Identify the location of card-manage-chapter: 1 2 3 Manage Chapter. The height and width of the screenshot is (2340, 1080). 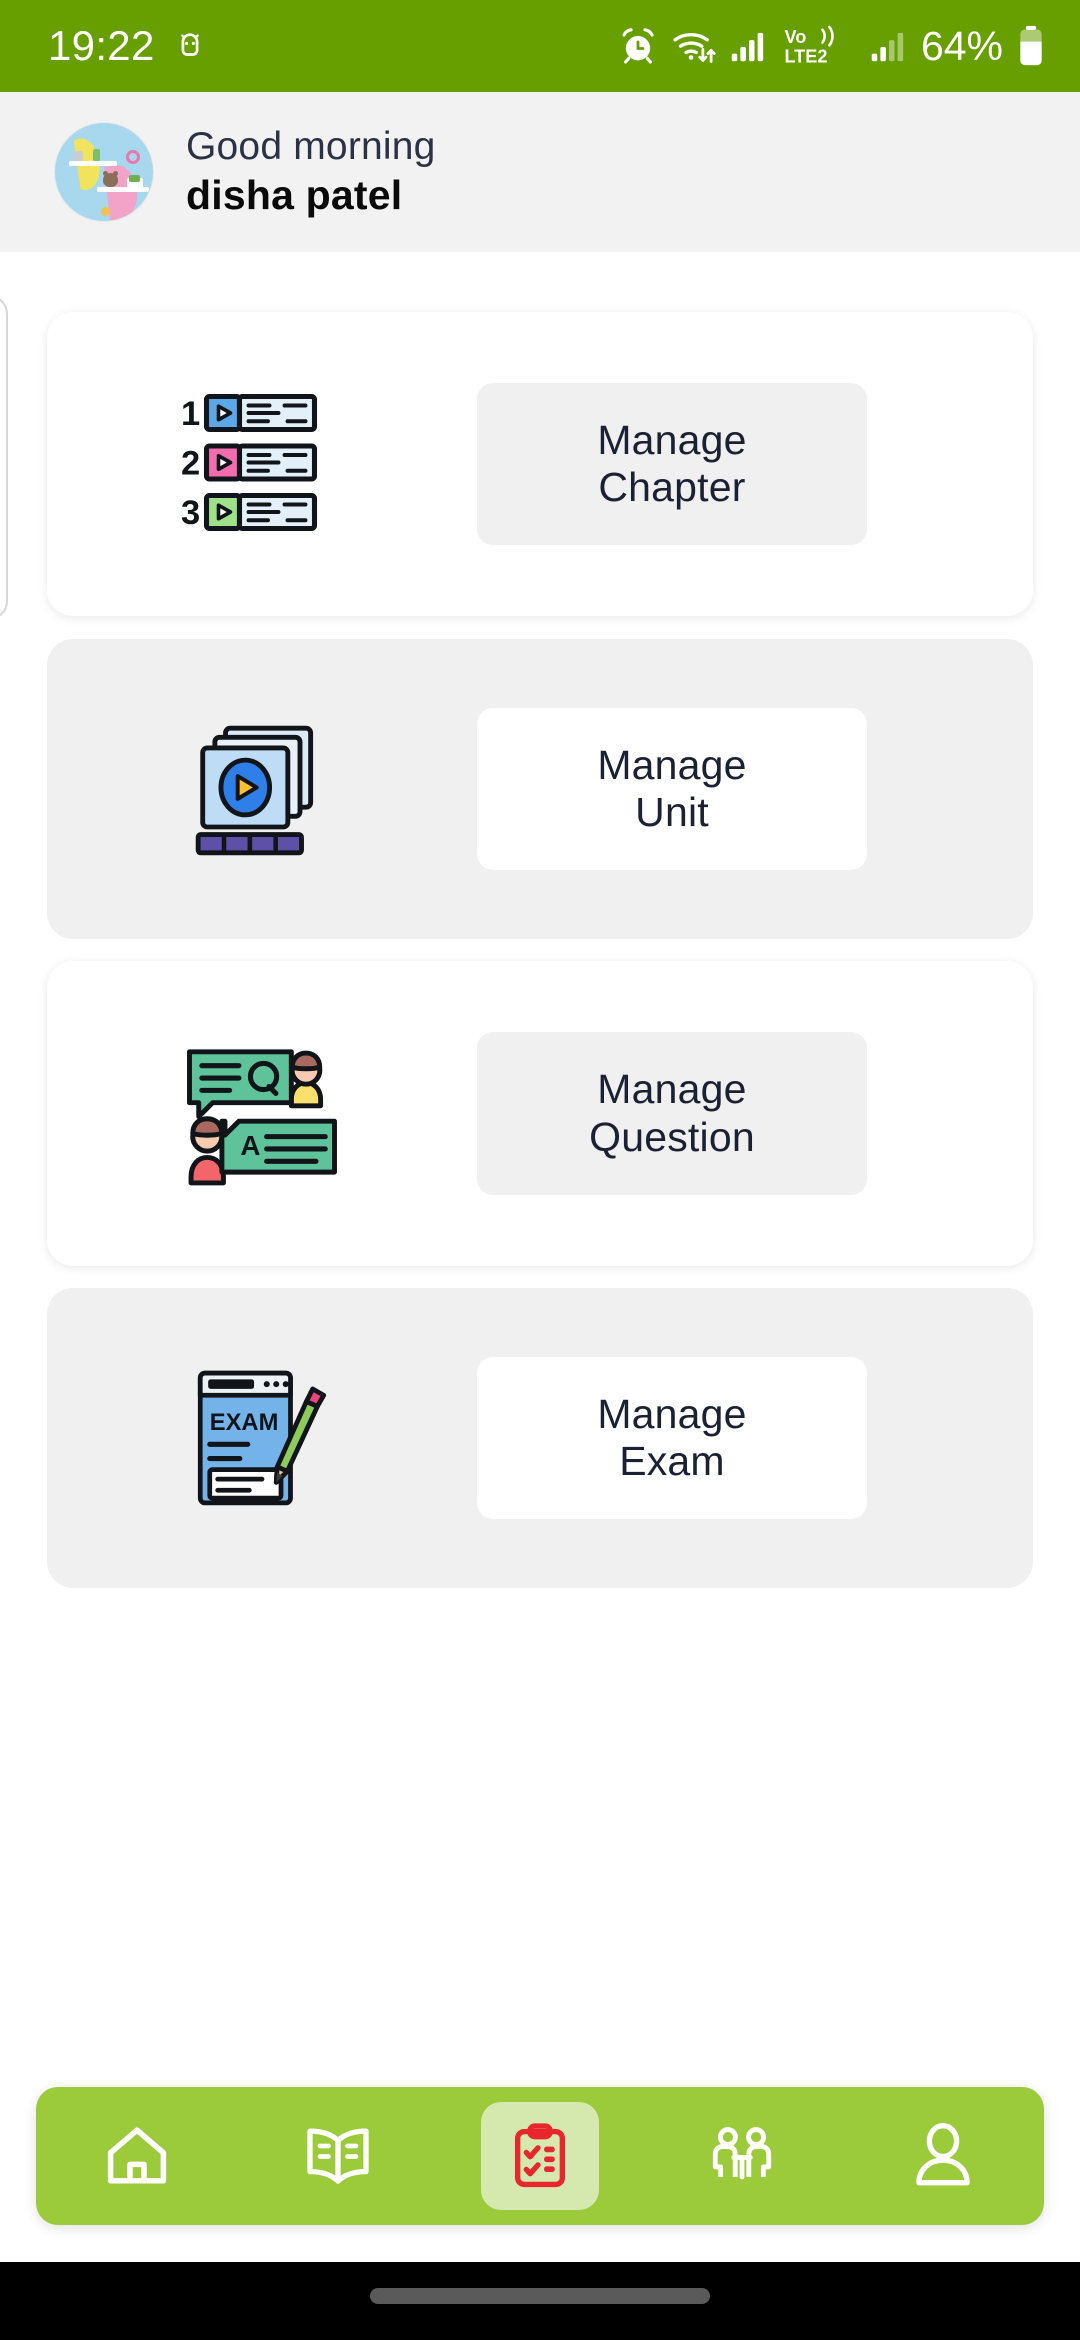
(540, 464).